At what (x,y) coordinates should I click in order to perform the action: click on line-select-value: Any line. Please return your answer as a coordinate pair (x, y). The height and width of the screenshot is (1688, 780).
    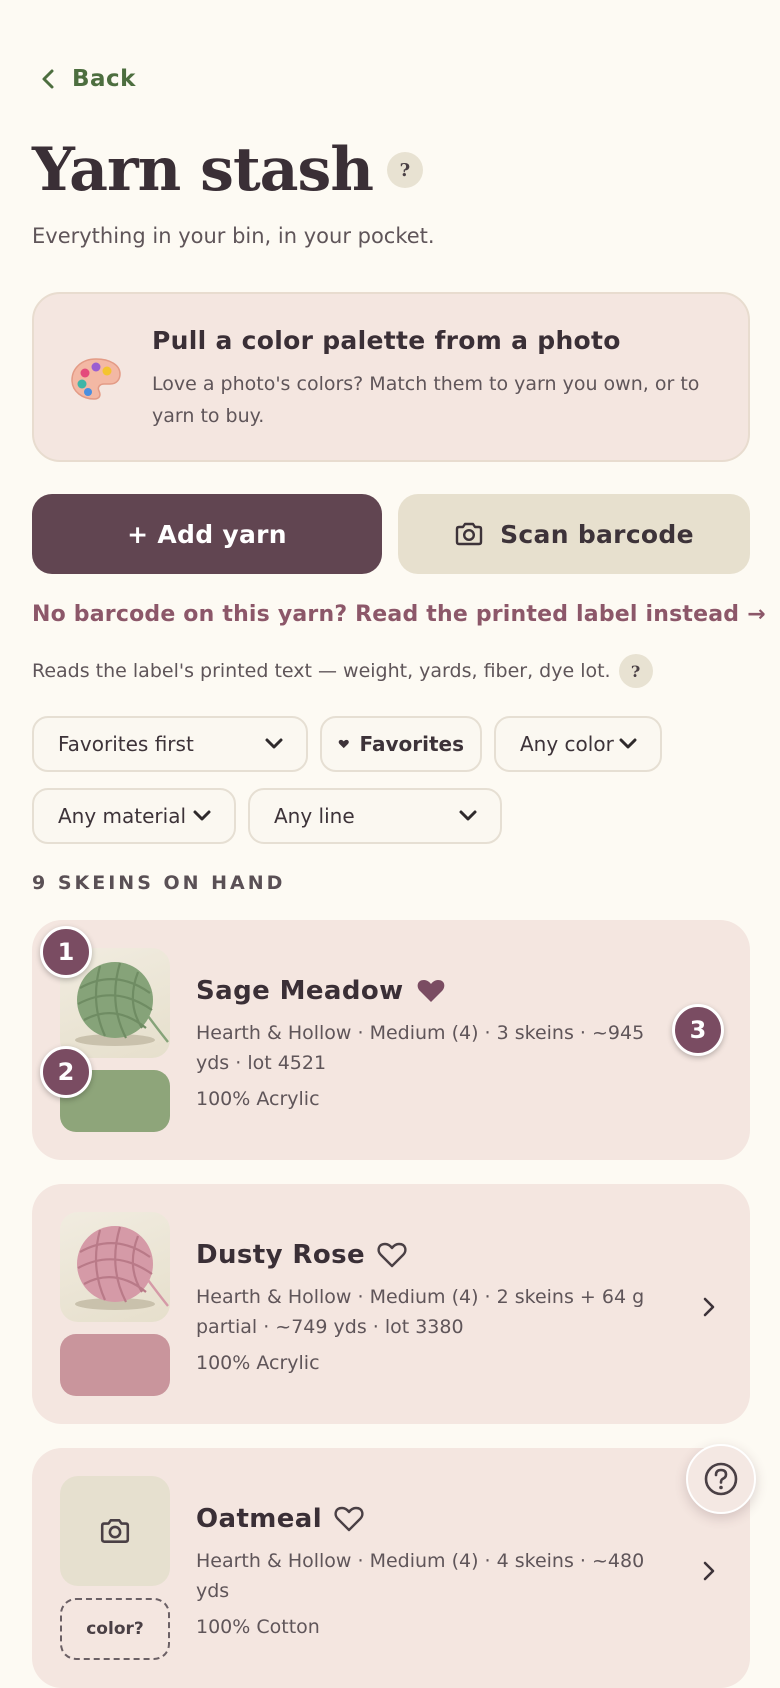
    Looking at the image, I should click on (314, 816).